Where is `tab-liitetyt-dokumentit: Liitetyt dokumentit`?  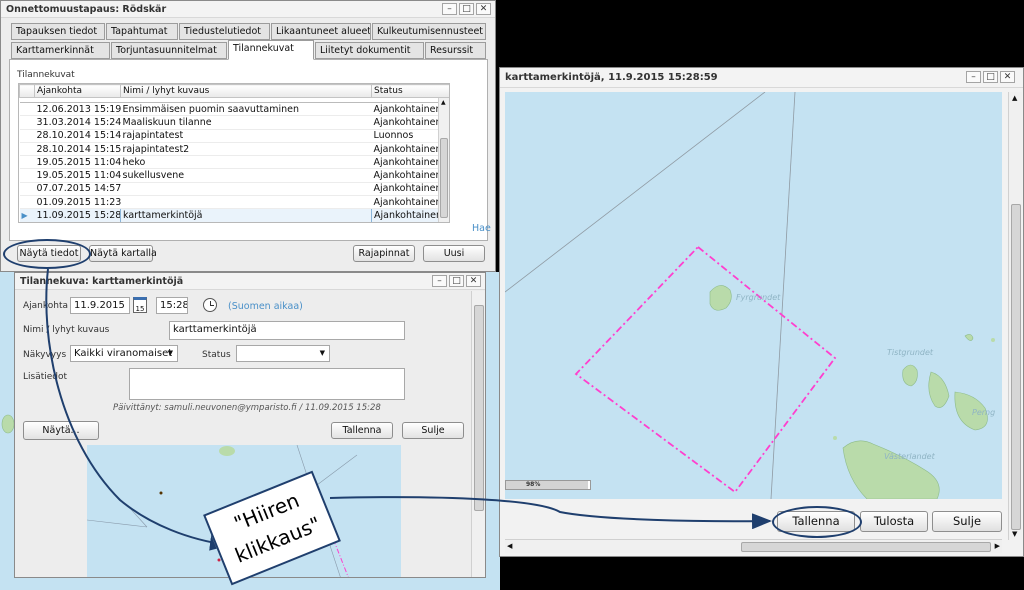 tab-liitetyt-dokumentit: Liitetyt dokumentit is located at coordinates (369, 50).